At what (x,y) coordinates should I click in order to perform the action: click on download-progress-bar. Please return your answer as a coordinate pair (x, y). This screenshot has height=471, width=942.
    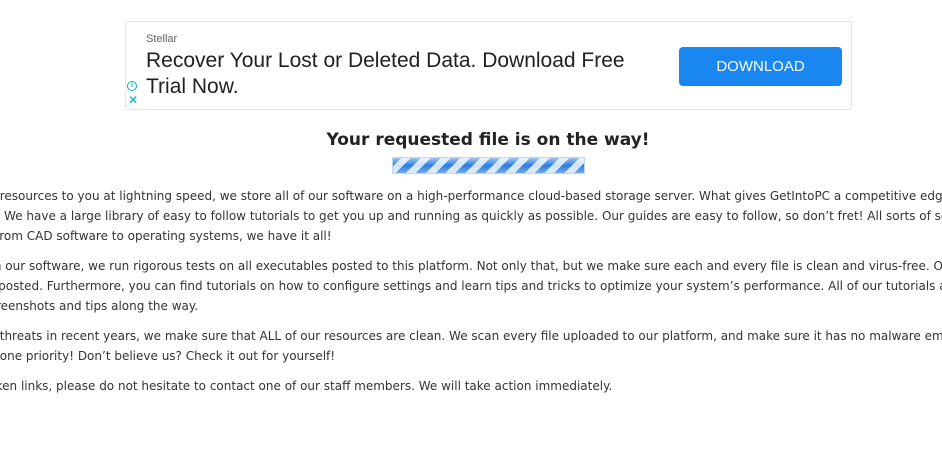
    Looking at the image, I should click on (488, 165).